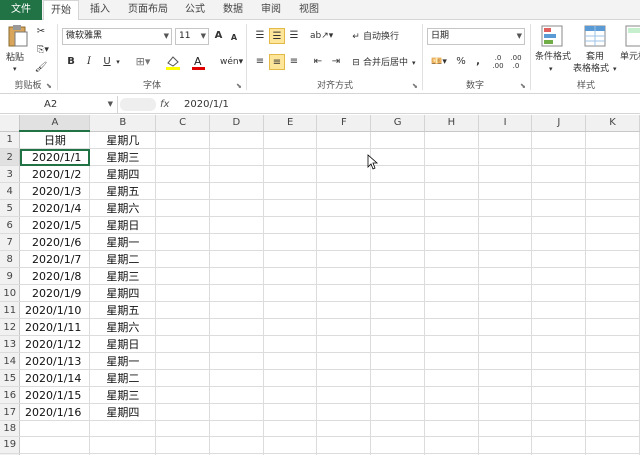 Image resolution: width=640 pixels, height=455 pixels. What do you see at coordinates (182, 276) in the screenshot?
I see `cell-c9` at bounding box center [182, 276].